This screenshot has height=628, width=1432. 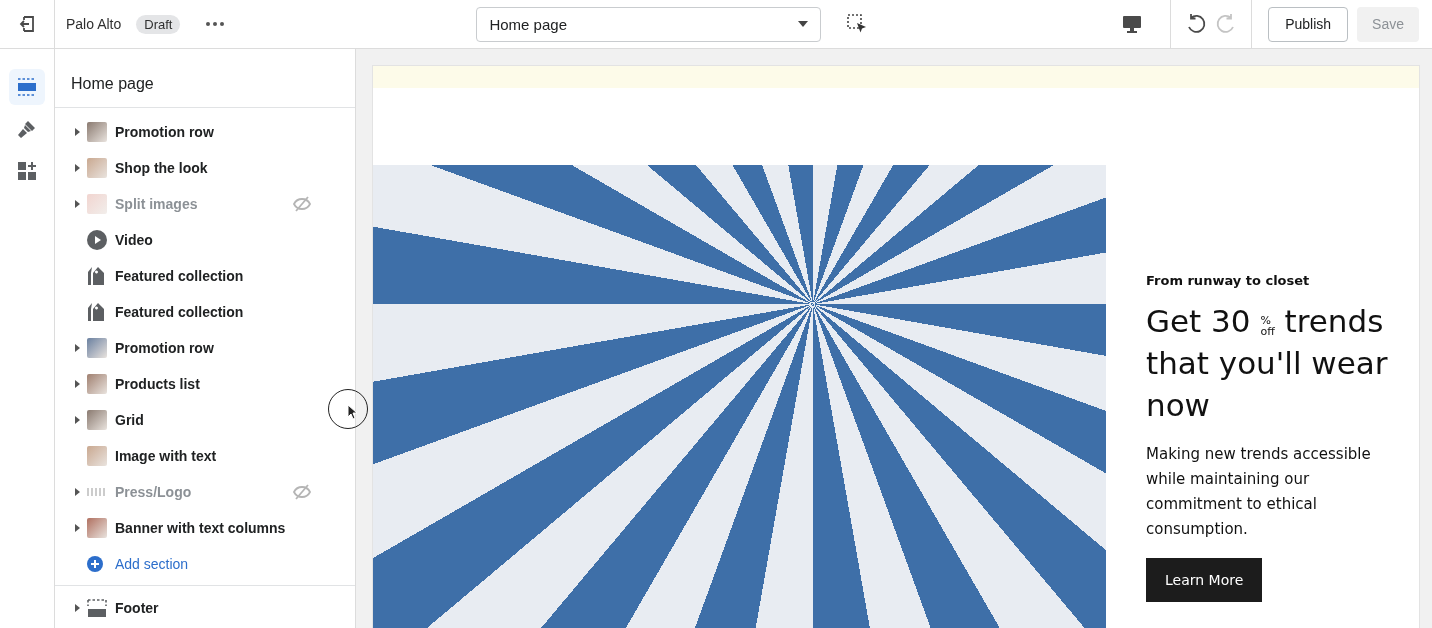 What do you see at coordinates (857, 24) in the screenshot?
I see `select-cursor-icon` at bounding box center [857, 24].